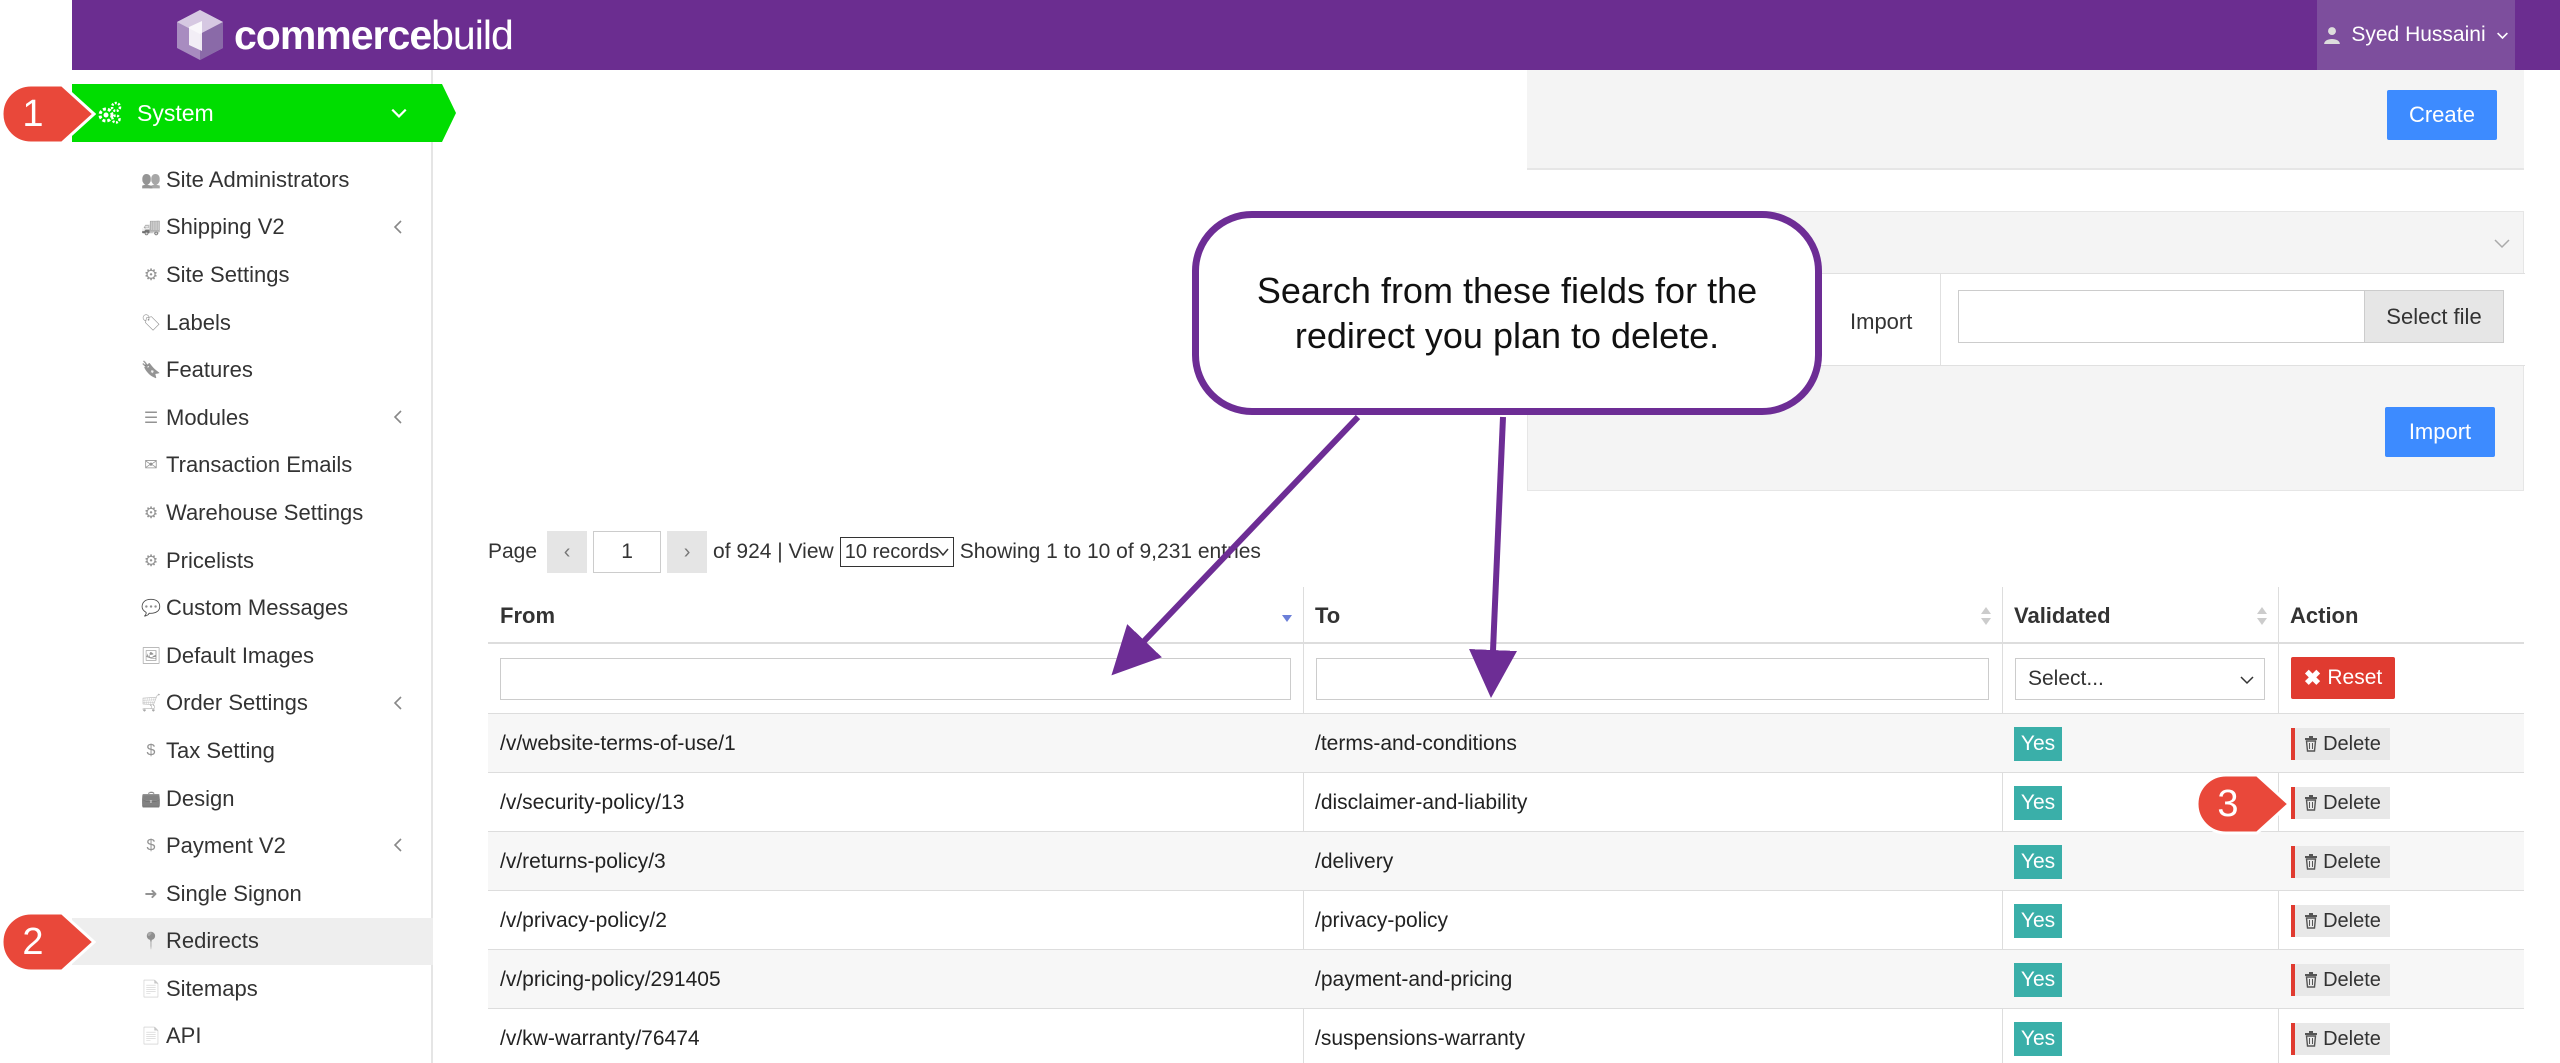 This screenshot has width=2560, height=1063. What do you see at coordinates (2161, 316) in the screenshot?
I see `import-file-input` at bounding box center [2161, 316].